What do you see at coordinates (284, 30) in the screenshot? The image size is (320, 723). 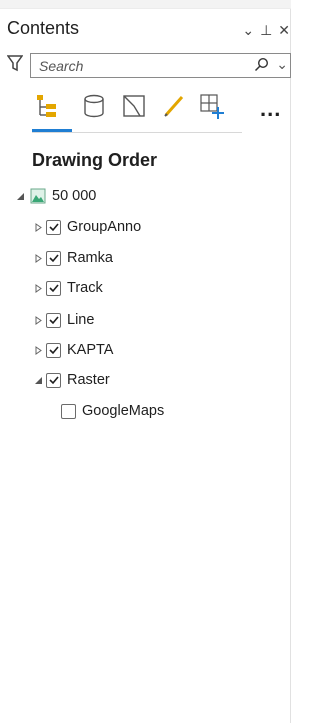 I see `close-icon: ✕` at bounding box center [284, 30].